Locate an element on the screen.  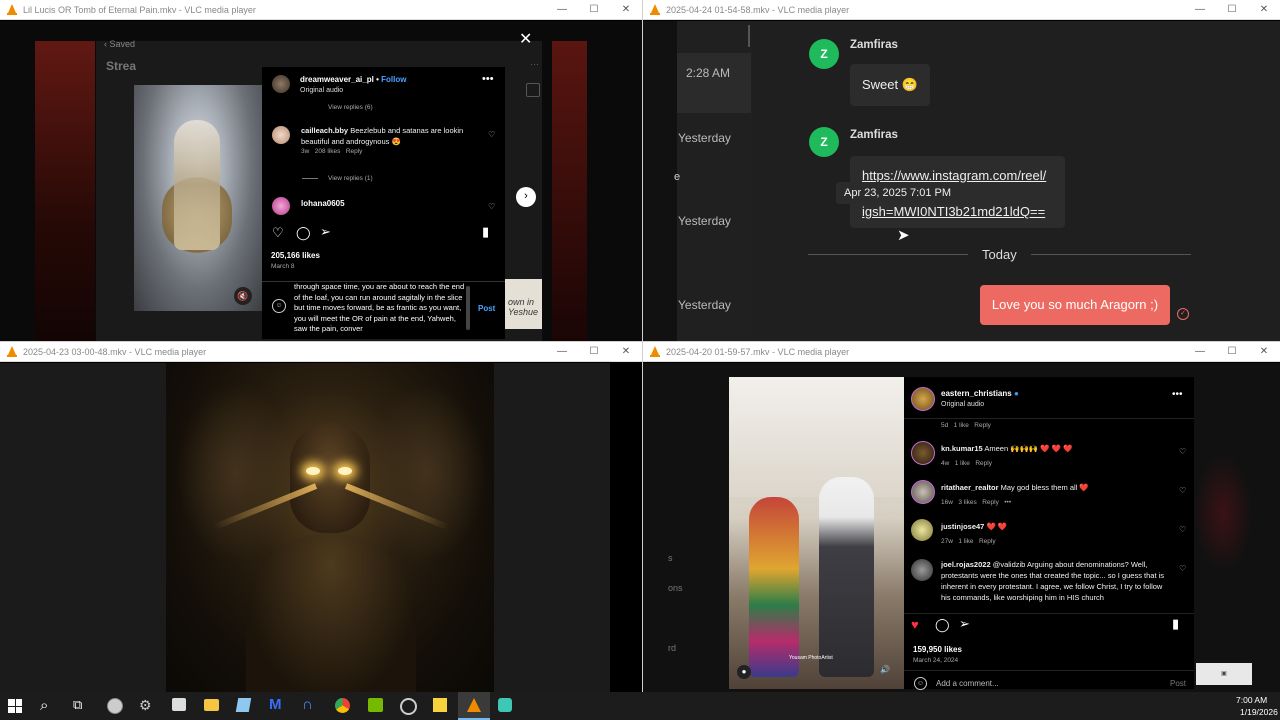
comment-likes: 208 likes is located at coordinates (328, 151).